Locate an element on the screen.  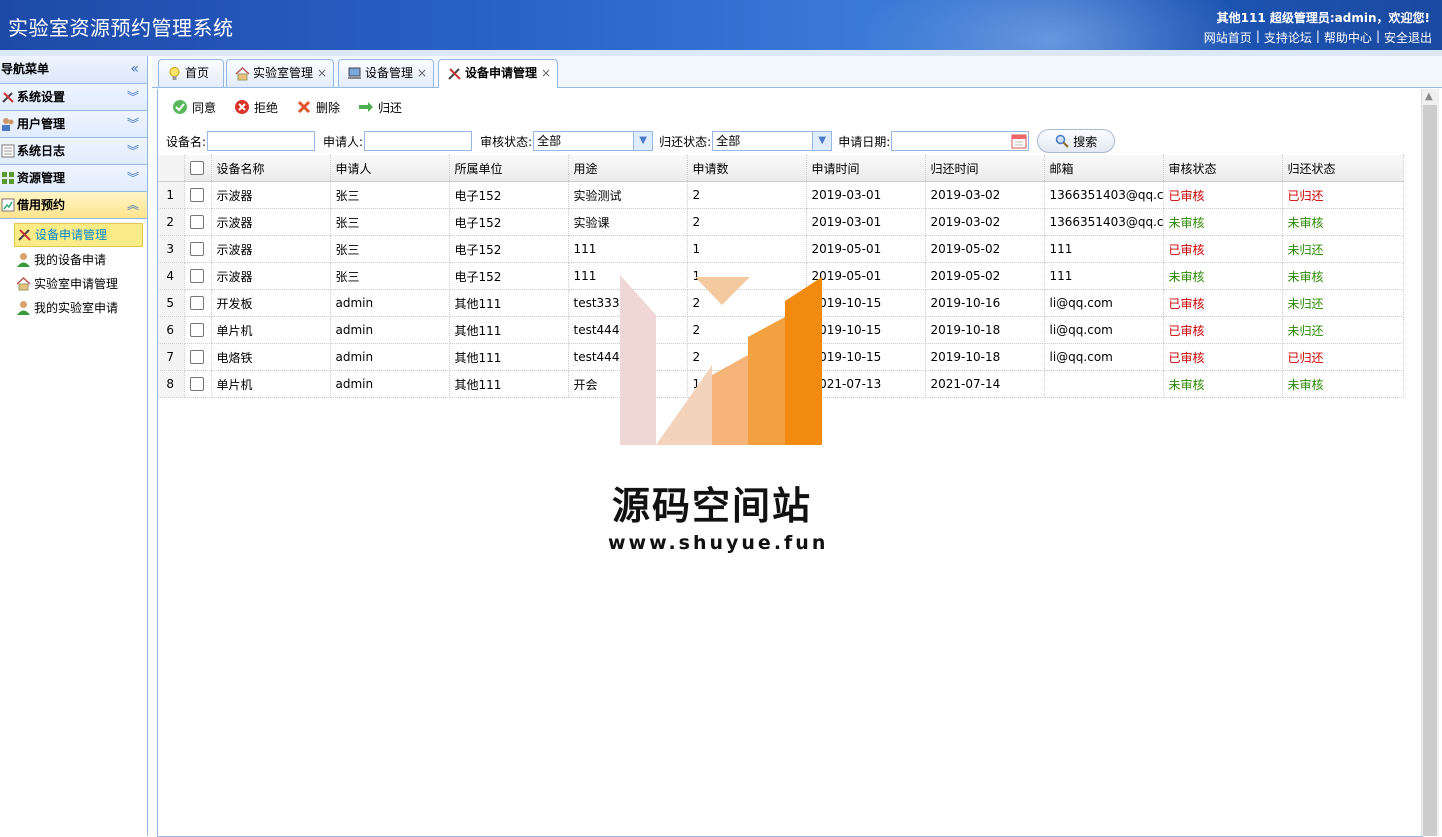
tools-icon is located at coordinates (24, 235).